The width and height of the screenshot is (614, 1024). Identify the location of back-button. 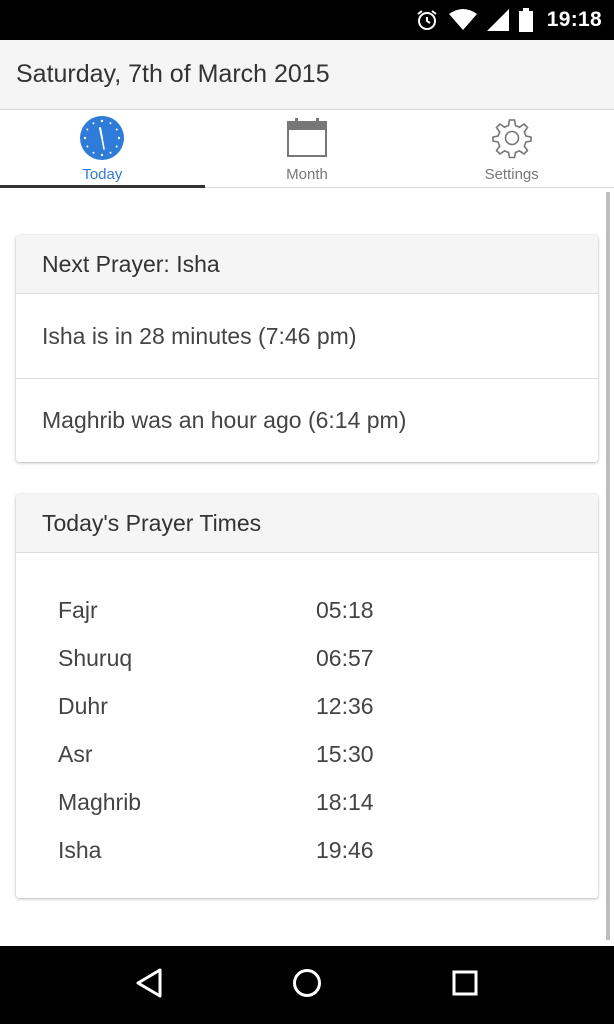
(149, 985).